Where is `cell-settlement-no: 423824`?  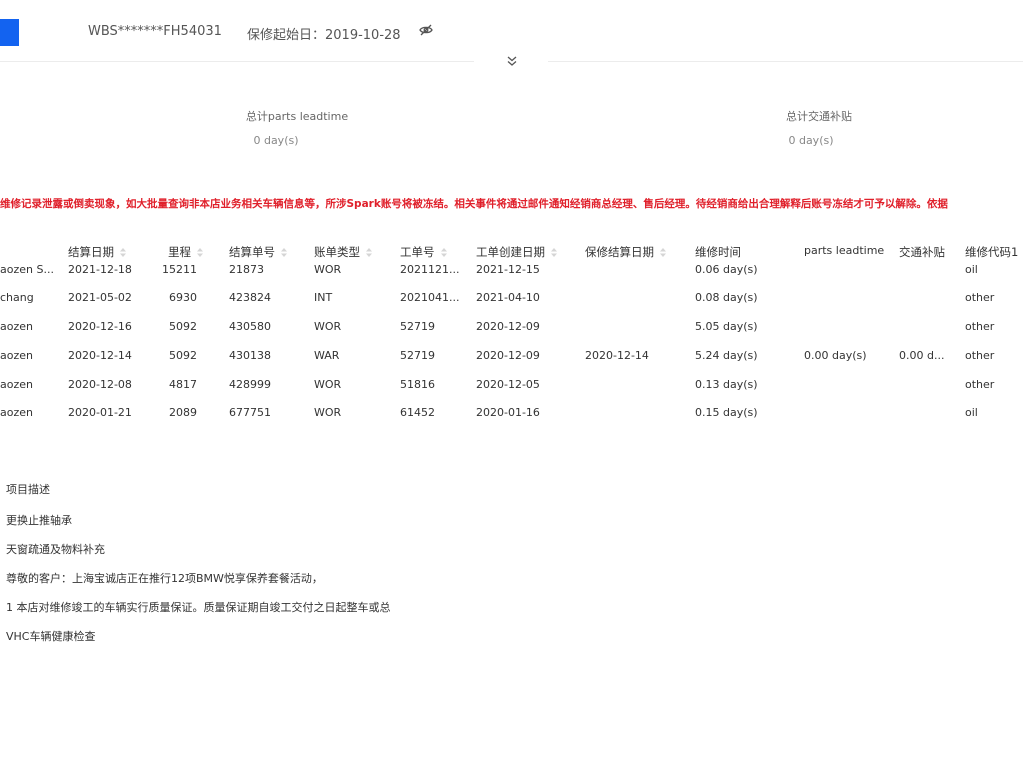 cell-settlement-no: 423824 is located at coordinates (250, 297).